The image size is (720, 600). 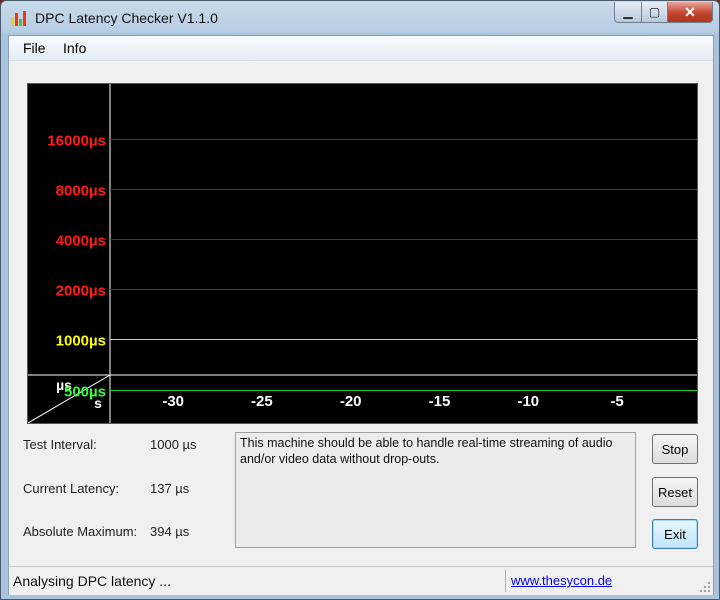 What do you see at coordinates (173, 401) in the screenshot?
I see `x-tick-label: -30` at bounding box center [173, 401].